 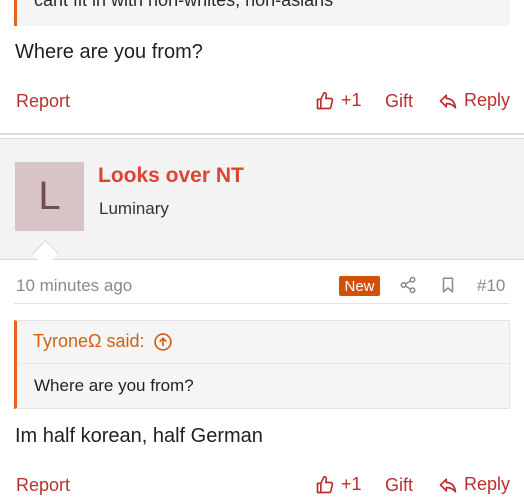 I want to click on avatar: L, so click(x=49, y=196).